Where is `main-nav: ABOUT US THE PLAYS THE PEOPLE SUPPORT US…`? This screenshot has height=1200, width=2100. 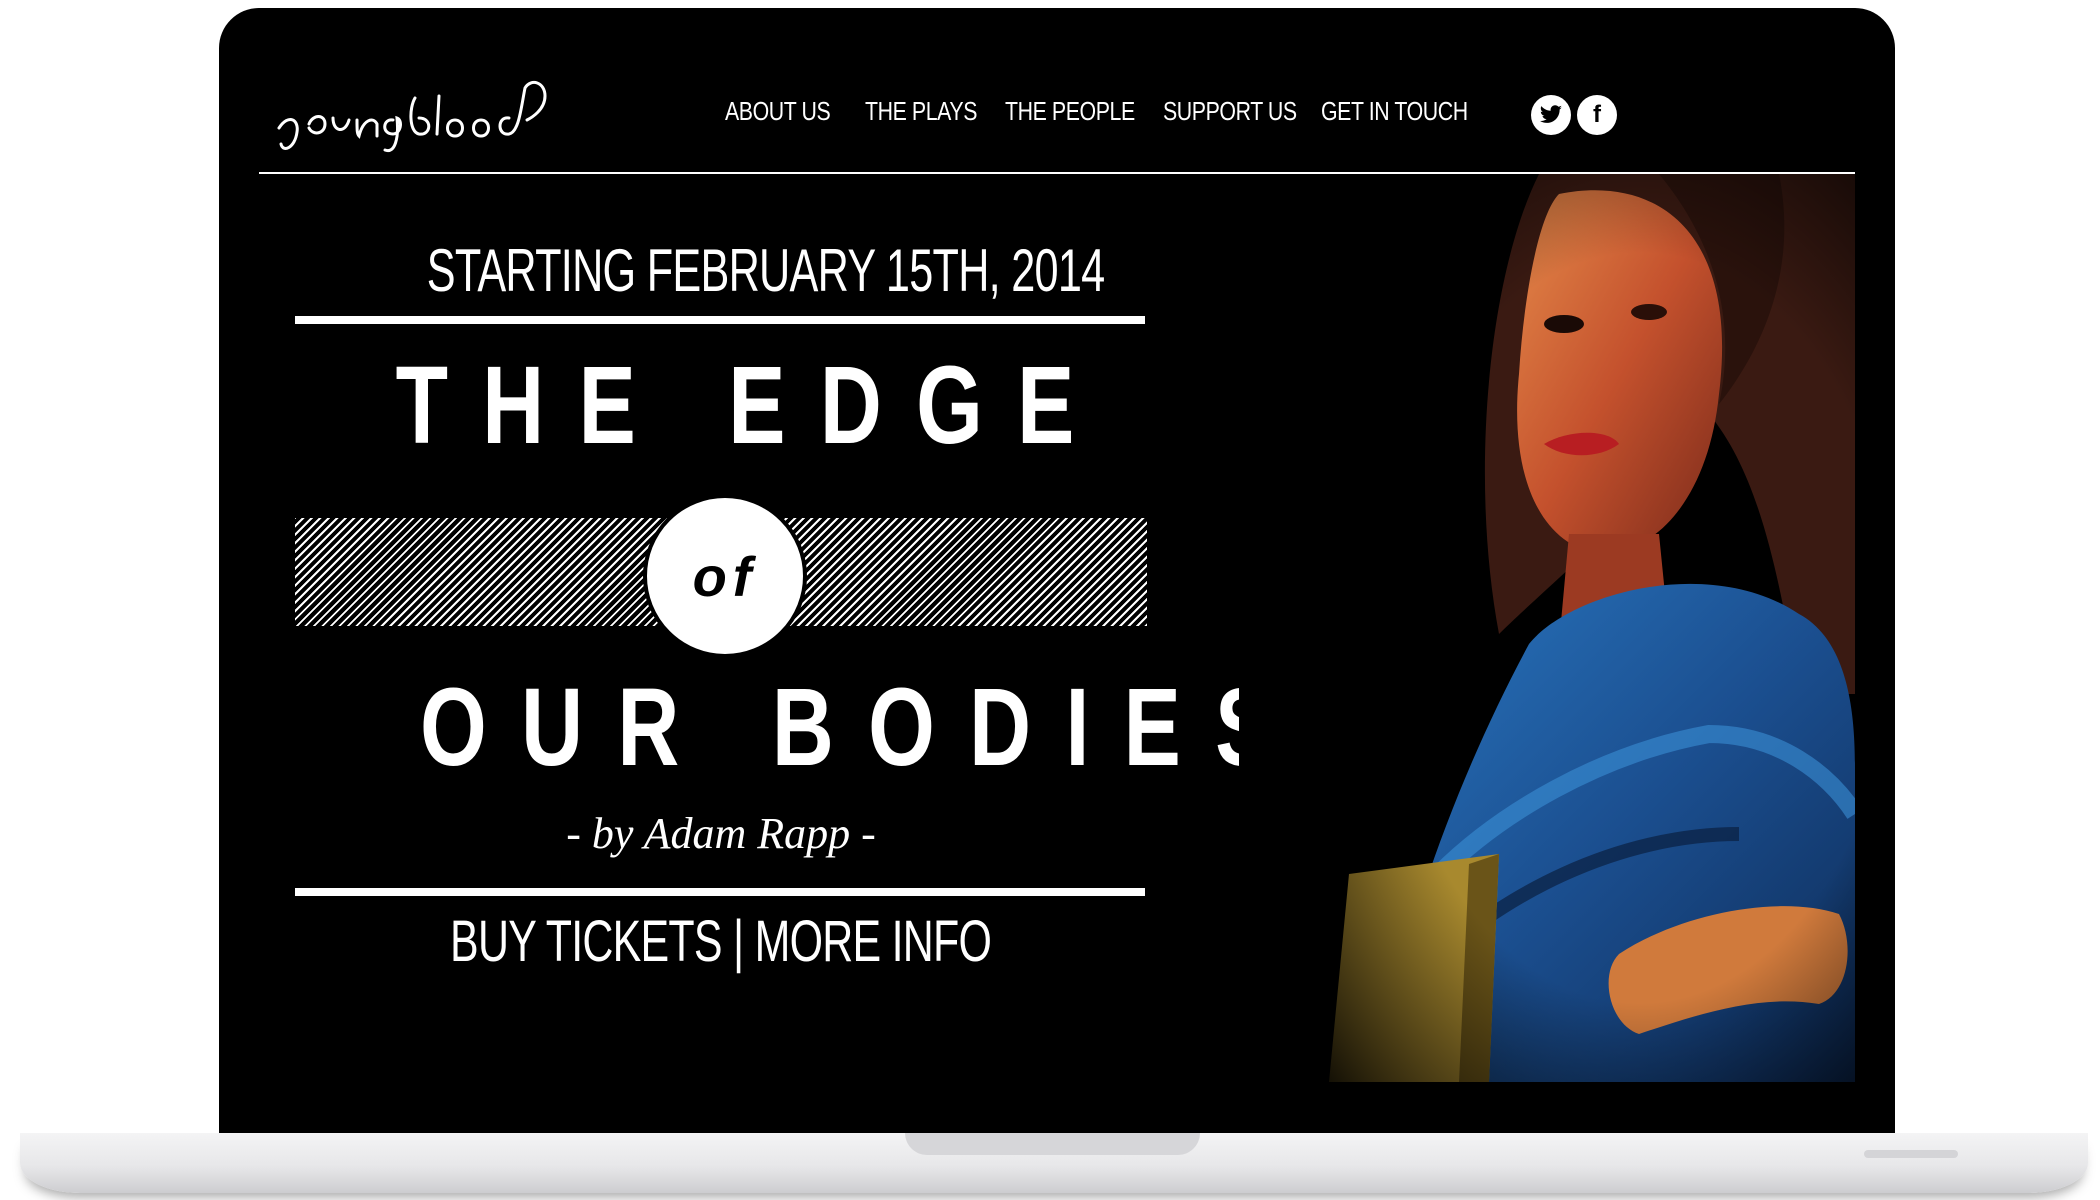 main-nav: ABOUT US THE PLAYS THE PEOPLE SUPPORT US… is located at coordinates (1057, 116).